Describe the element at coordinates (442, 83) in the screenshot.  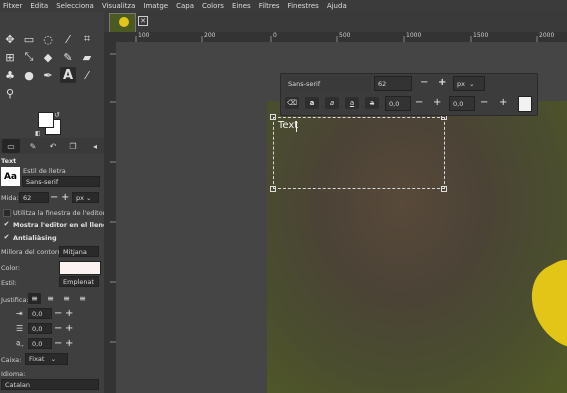
I see `ftb-size-increase-button: +` at that location.